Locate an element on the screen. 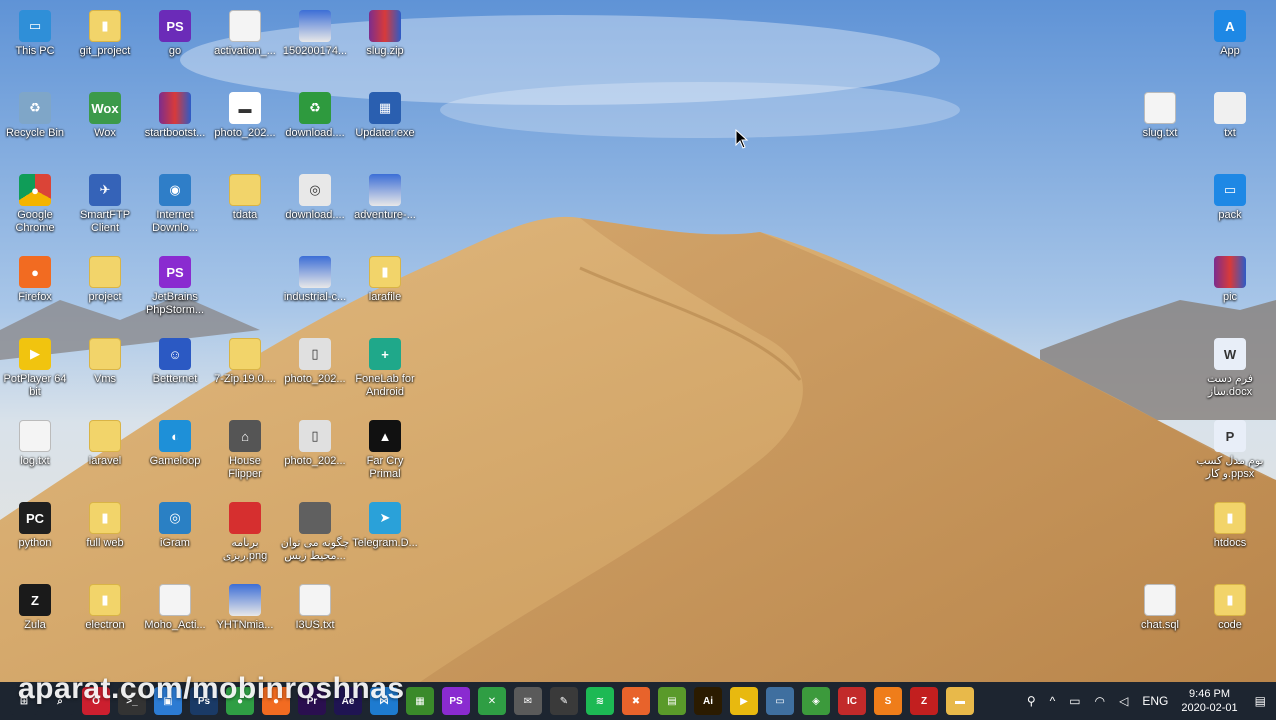  desktop-icon-barname-png: برنامه ریزی.png is located at coordinates (245, 536).